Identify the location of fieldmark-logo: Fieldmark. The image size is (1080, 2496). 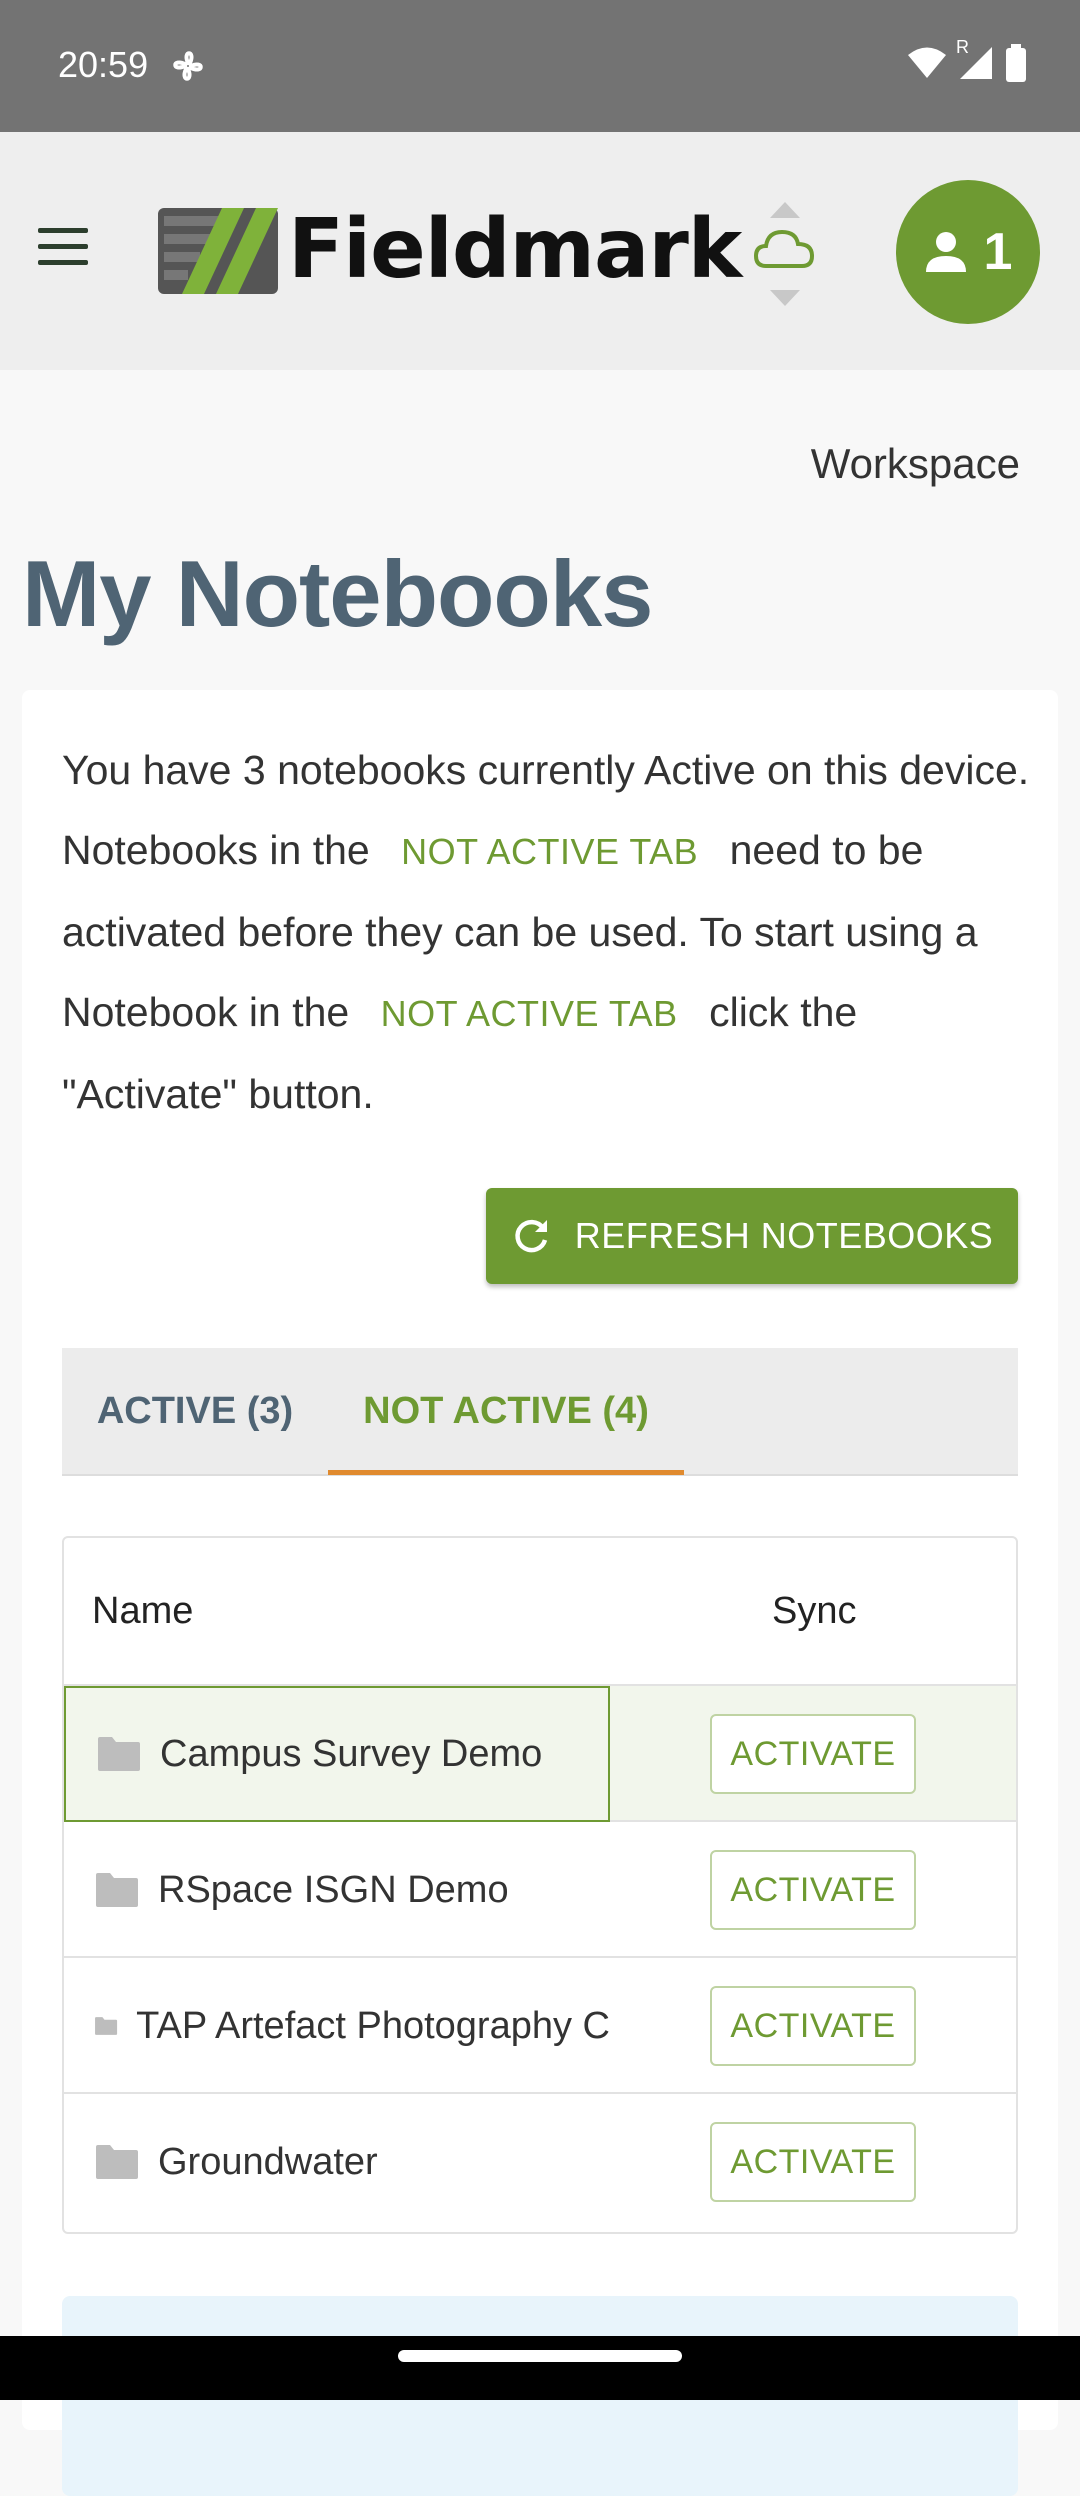
(450, 249).